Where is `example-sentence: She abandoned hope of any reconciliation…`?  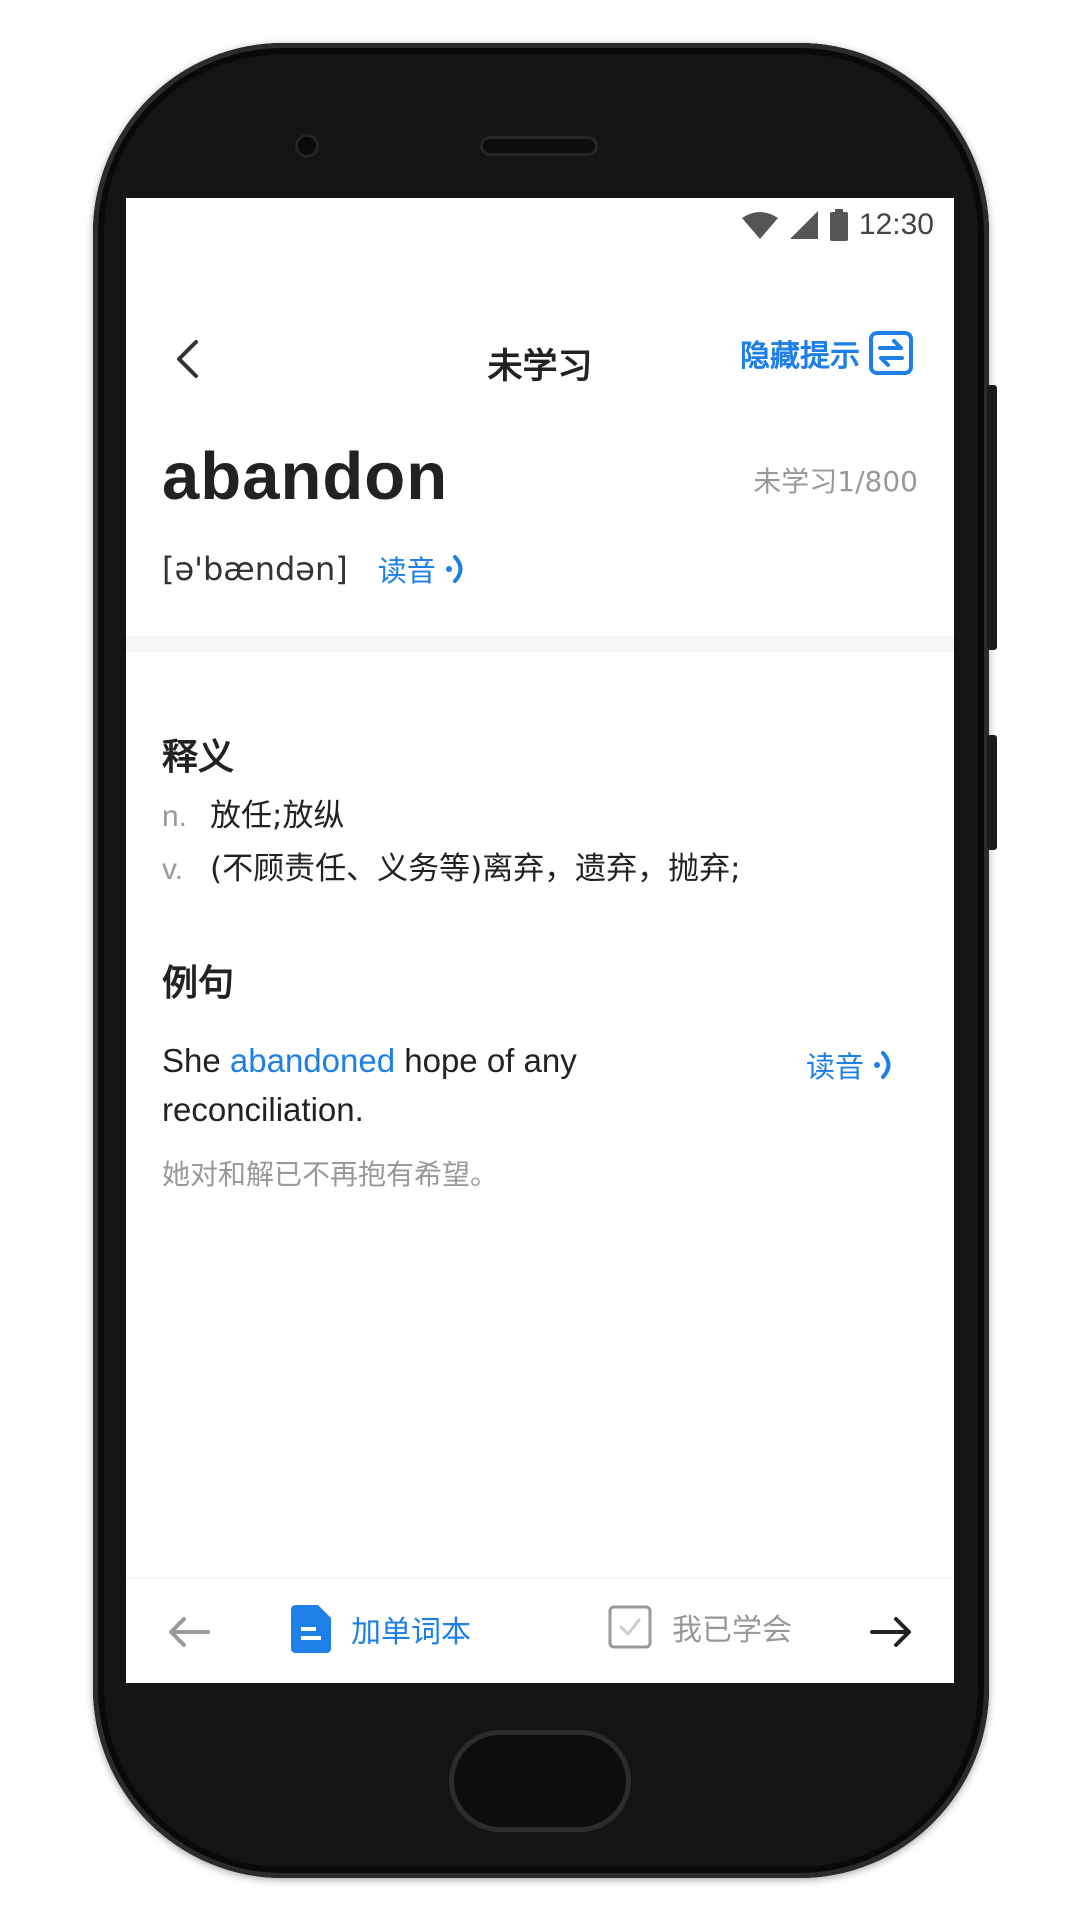 example-sentence: She abandoned hope of any reconciliation… is located at coordinates (457, 1085).